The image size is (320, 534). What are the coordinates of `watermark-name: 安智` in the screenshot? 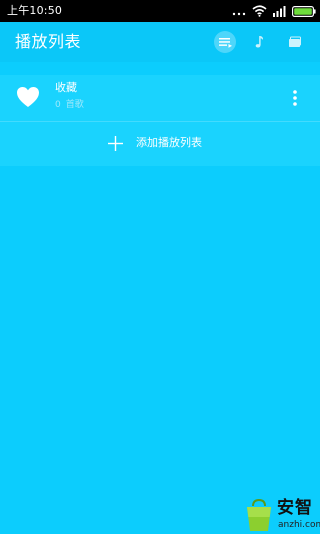 It's located at (295, 508).